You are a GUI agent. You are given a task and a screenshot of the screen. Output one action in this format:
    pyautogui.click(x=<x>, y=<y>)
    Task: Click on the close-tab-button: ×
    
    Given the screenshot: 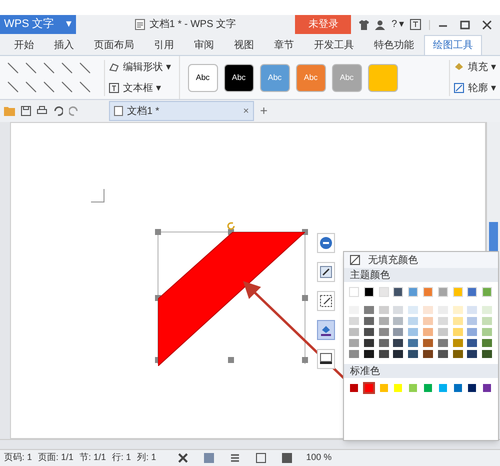 What is the action you would take?
    pyautogui.click(x=246, y=111)
    